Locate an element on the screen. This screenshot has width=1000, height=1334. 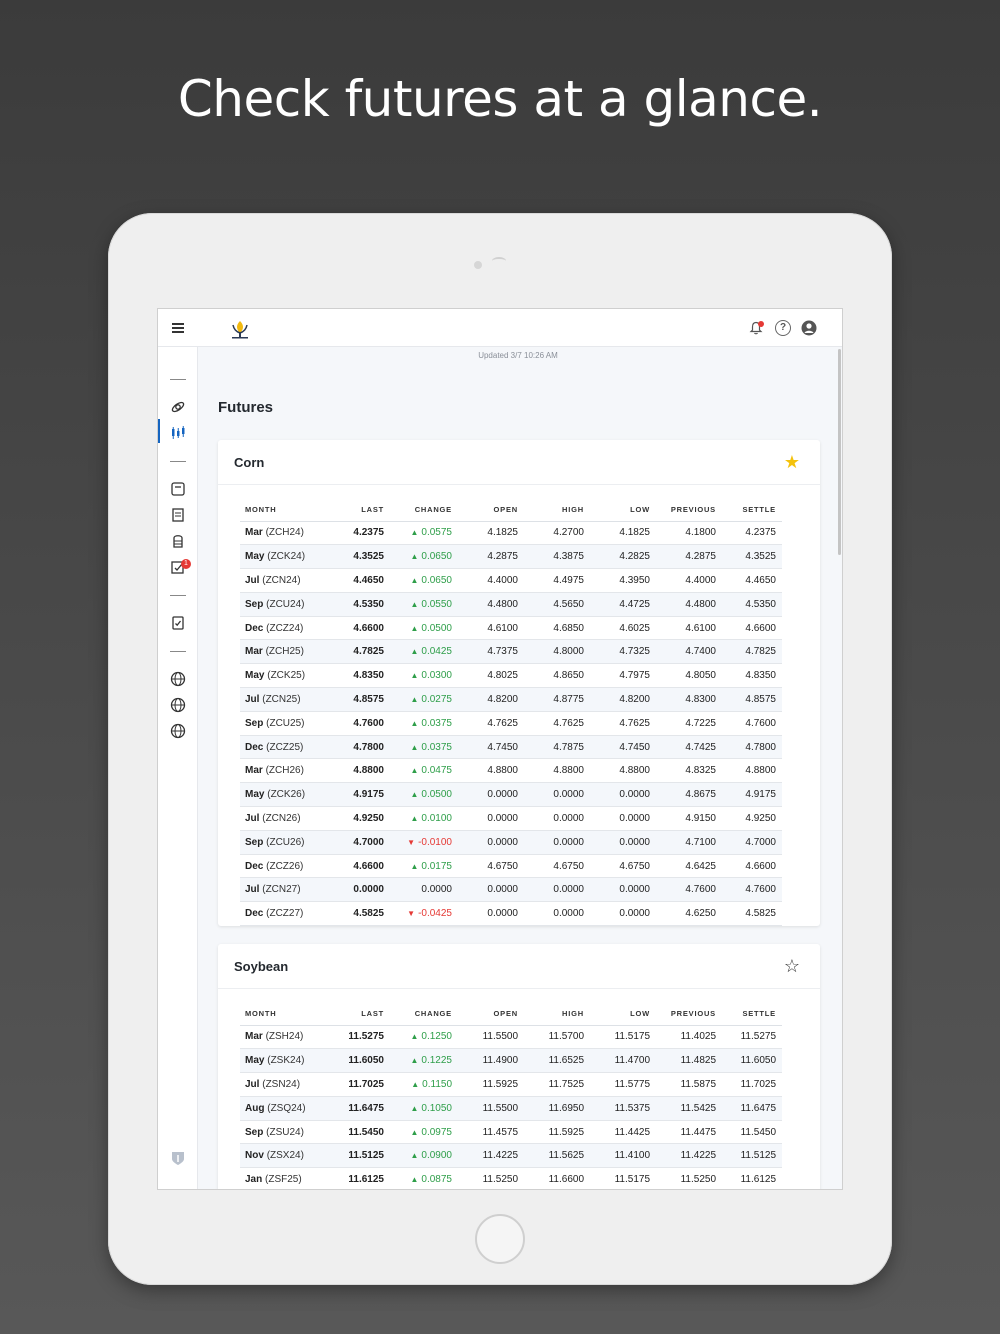
cell-open: 11.5500 is located at coordinates (491, 1037).